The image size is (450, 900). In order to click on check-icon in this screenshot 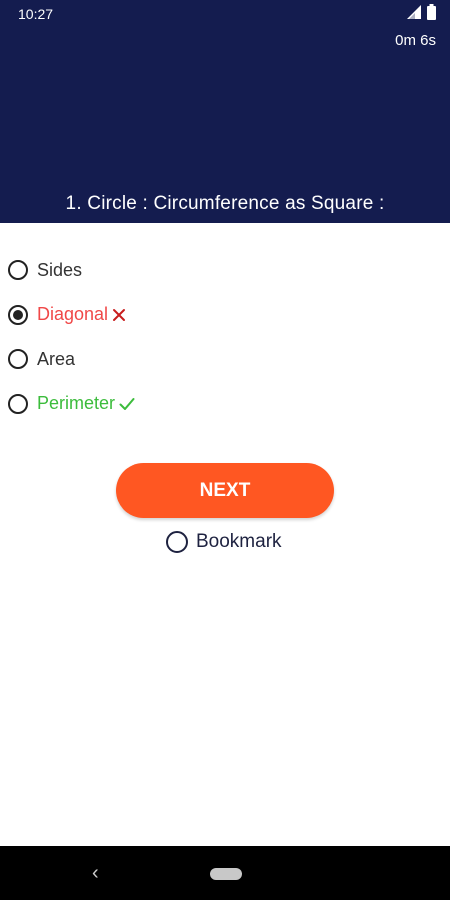, I will do `click(127, 404)`.